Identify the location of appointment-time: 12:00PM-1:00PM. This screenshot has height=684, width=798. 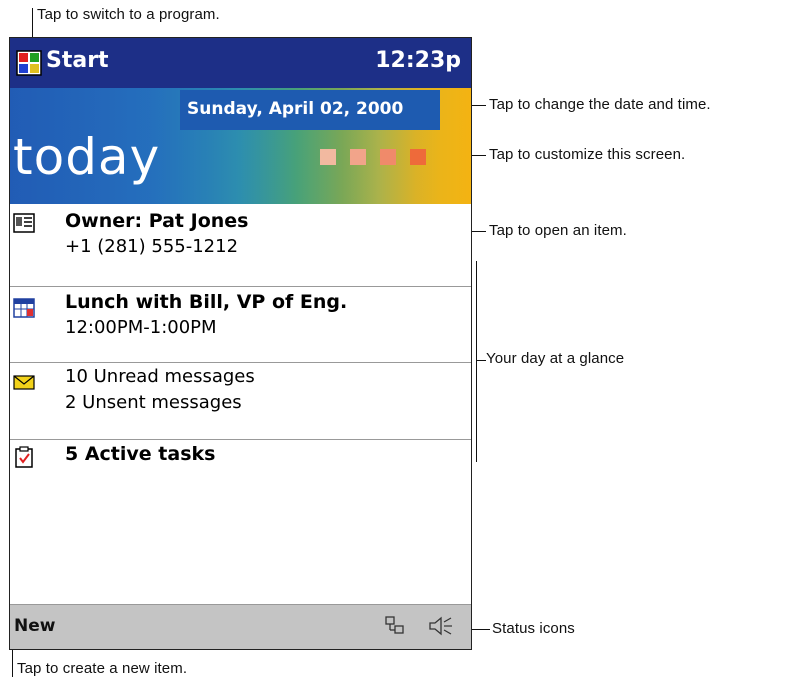
(141, 327).